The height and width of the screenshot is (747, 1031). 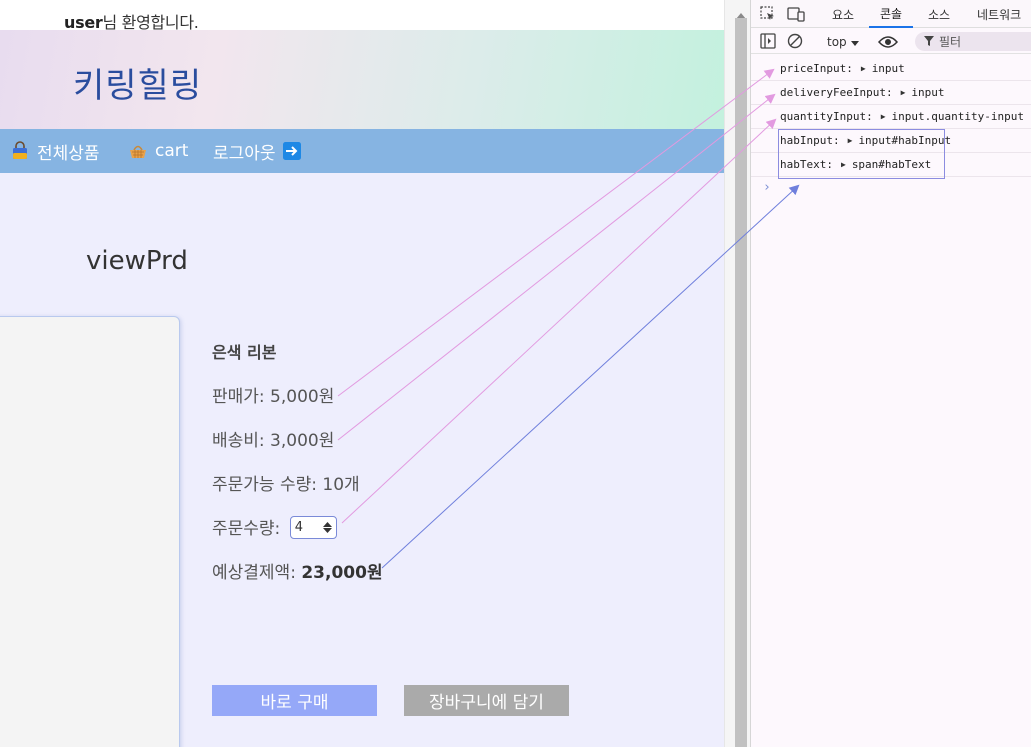 I want to click on nav-all-products-label: 전체상품, so click(x=68, y=153).